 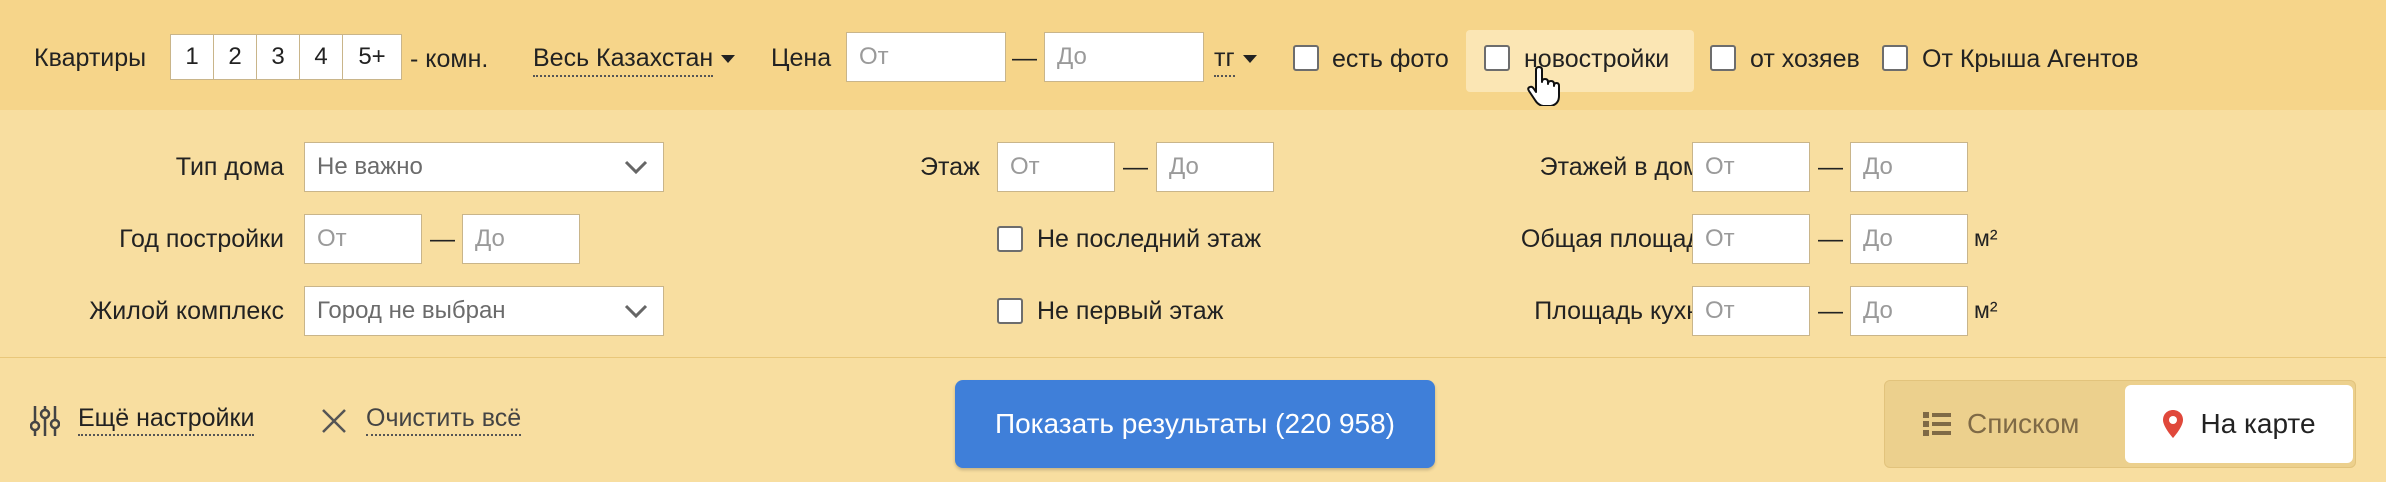 What do you see at coordinates (2173, 424) in the screenshot?
I see `map-pin-icon` at bounding box center [2173, 424].